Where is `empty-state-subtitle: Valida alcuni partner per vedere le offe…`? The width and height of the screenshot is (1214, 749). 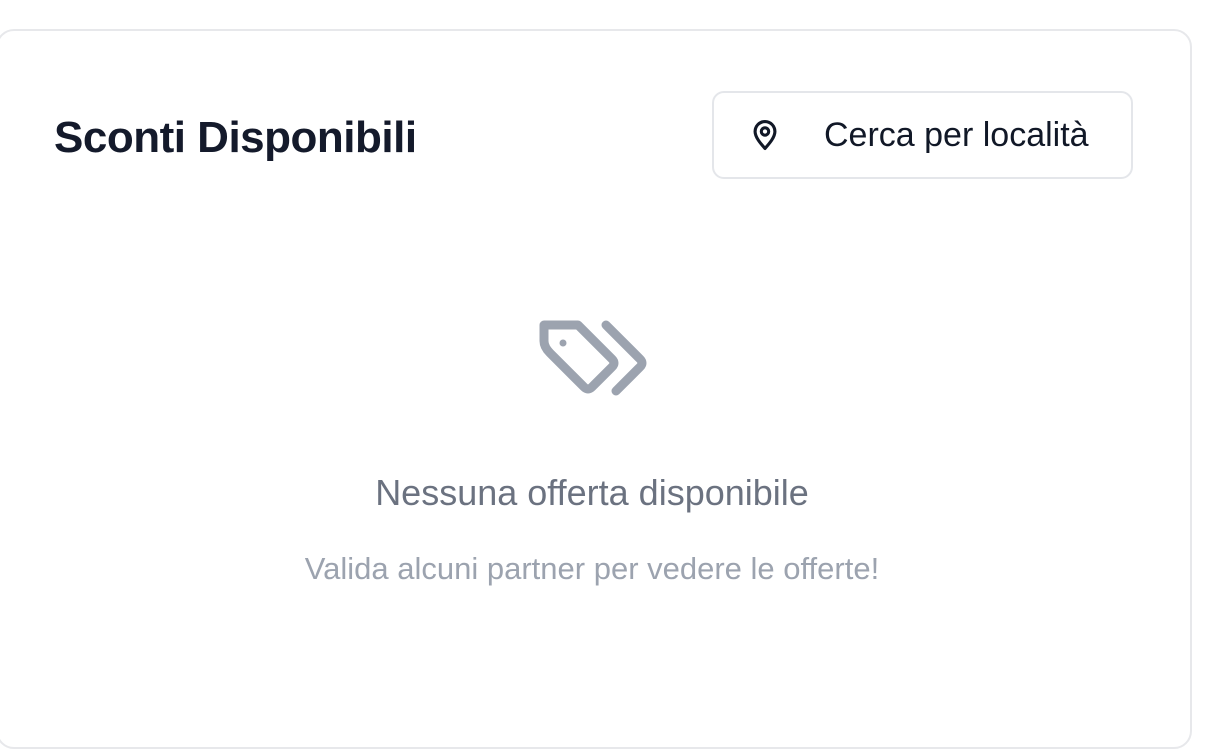 empty-state-subtitle: Valida alcuni partner per vedere le offe… is located at coordinates (592, 568).